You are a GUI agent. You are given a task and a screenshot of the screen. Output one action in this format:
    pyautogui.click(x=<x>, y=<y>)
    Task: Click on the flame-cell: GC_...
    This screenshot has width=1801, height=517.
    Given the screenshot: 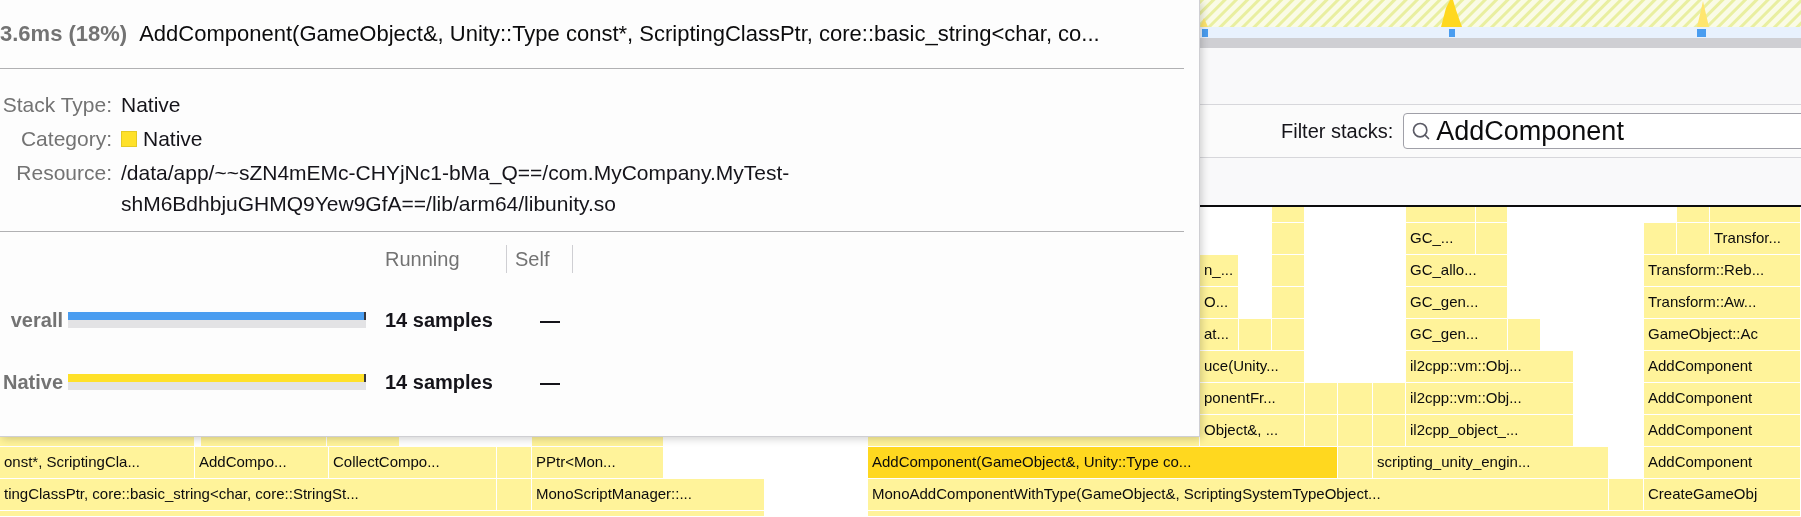 What is the action you would take?
    pyautogui.click(x=1441, y=239)
    